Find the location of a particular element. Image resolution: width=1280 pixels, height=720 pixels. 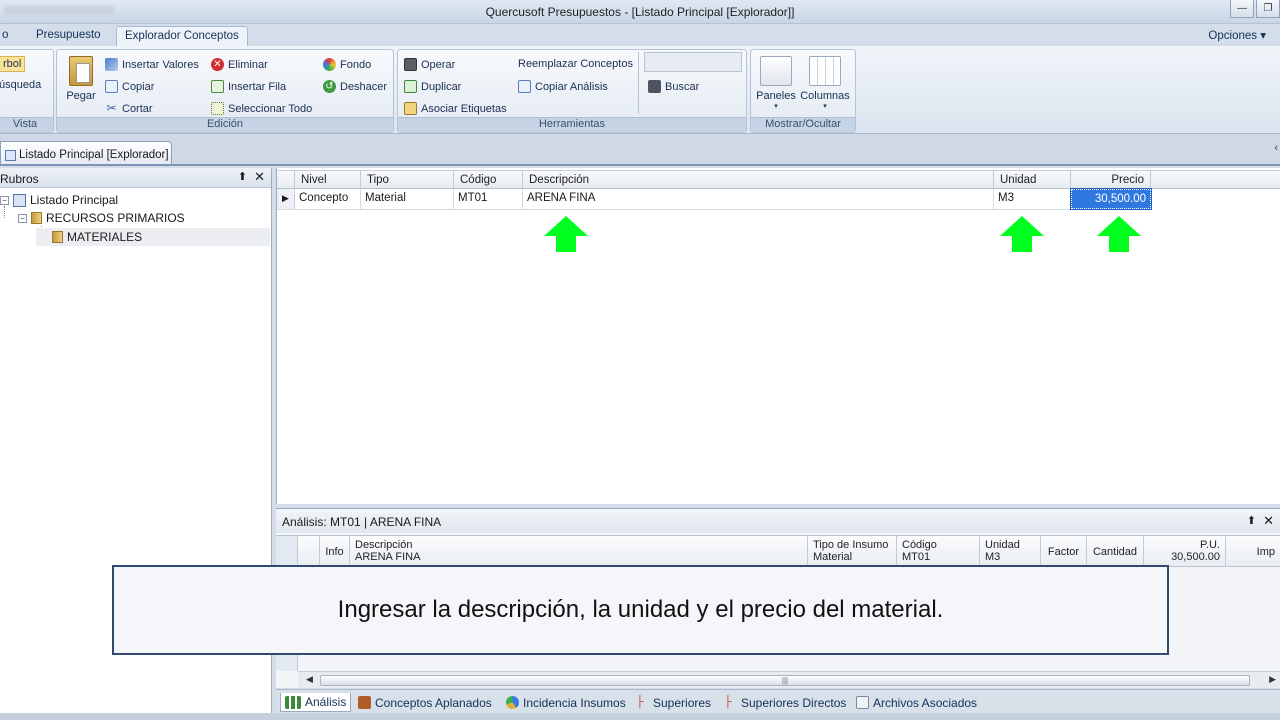

tab-presupuesto: Presupuesto is located at coordinates (68, 36).